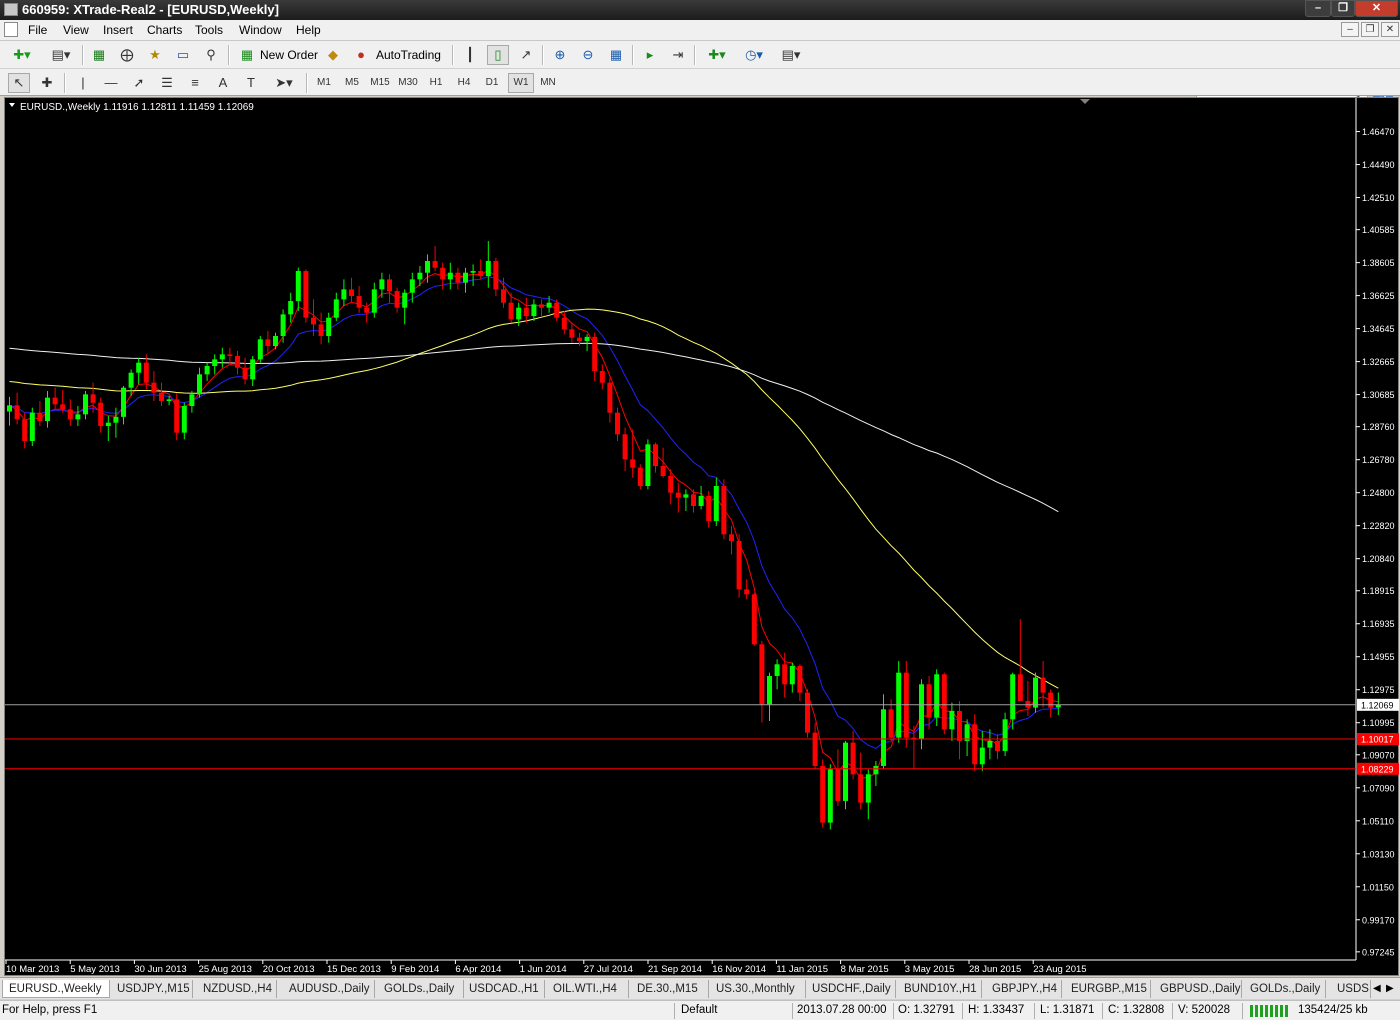 Image resolution: width=1400 pixels, height=1020 pixels. I want to click on chart-tab: USDJPY.,M15, so click(152, 989).